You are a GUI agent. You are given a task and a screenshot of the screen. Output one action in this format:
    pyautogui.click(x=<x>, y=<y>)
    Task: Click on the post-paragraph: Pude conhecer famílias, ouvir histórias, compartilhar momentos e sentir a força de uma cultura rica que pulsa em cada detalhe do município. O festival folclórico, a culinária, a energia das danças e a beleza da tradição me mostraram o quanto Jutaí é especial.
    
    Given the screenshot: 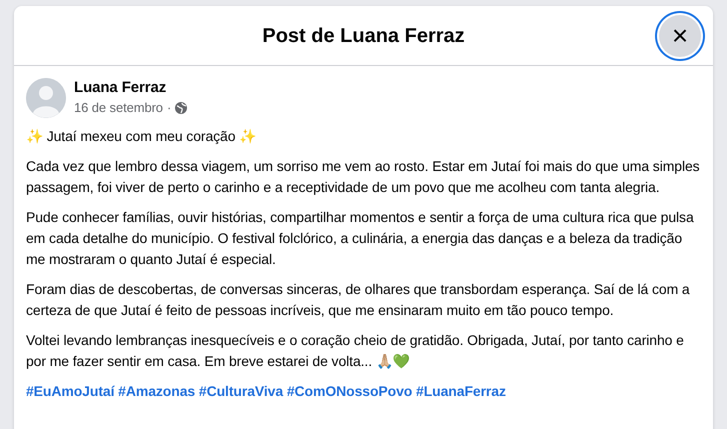 What is the action you would take?
    pyautogui.click(x=360, y=238)
    